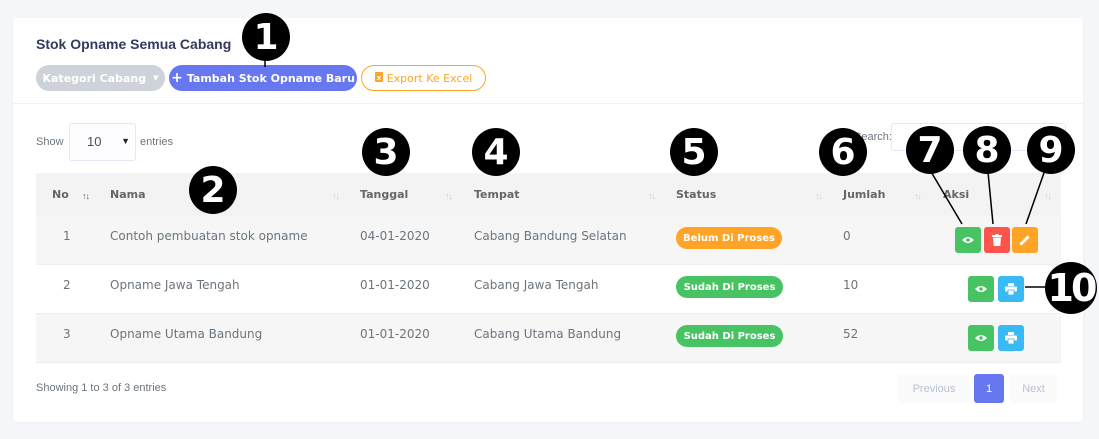 This screenshot has width=1099, height=439. What do you see at coordinates (987, 150) in the screenshot?
I see `annotation-marker-8: 8` at bounding box center [987, 150].